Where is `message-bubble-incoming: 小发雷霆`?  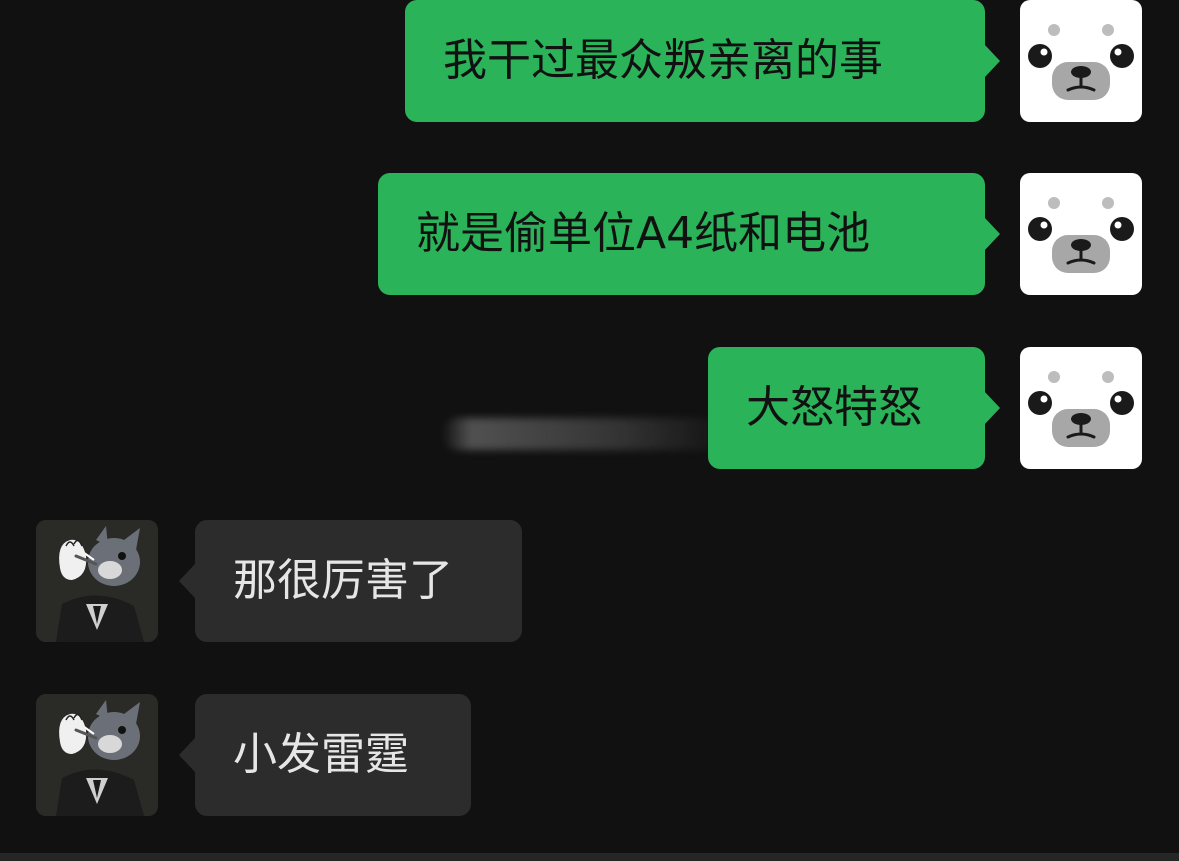 message-bubble-incoming: 小发雷霆 is located at coordinates (333, 755).